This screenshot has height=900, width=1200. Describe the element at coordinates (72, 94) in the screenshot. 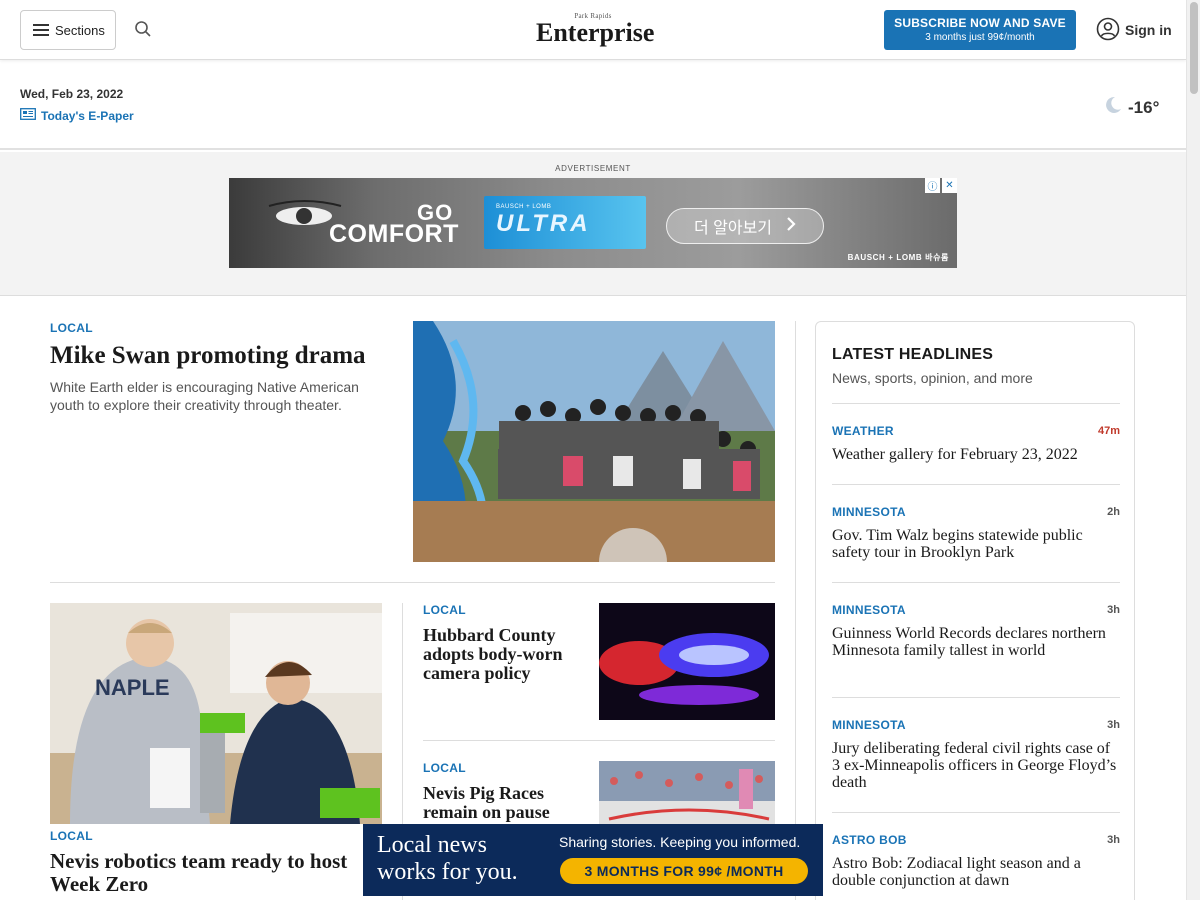

I see `current-date: Wed, Feb 23, 2022` at that location.